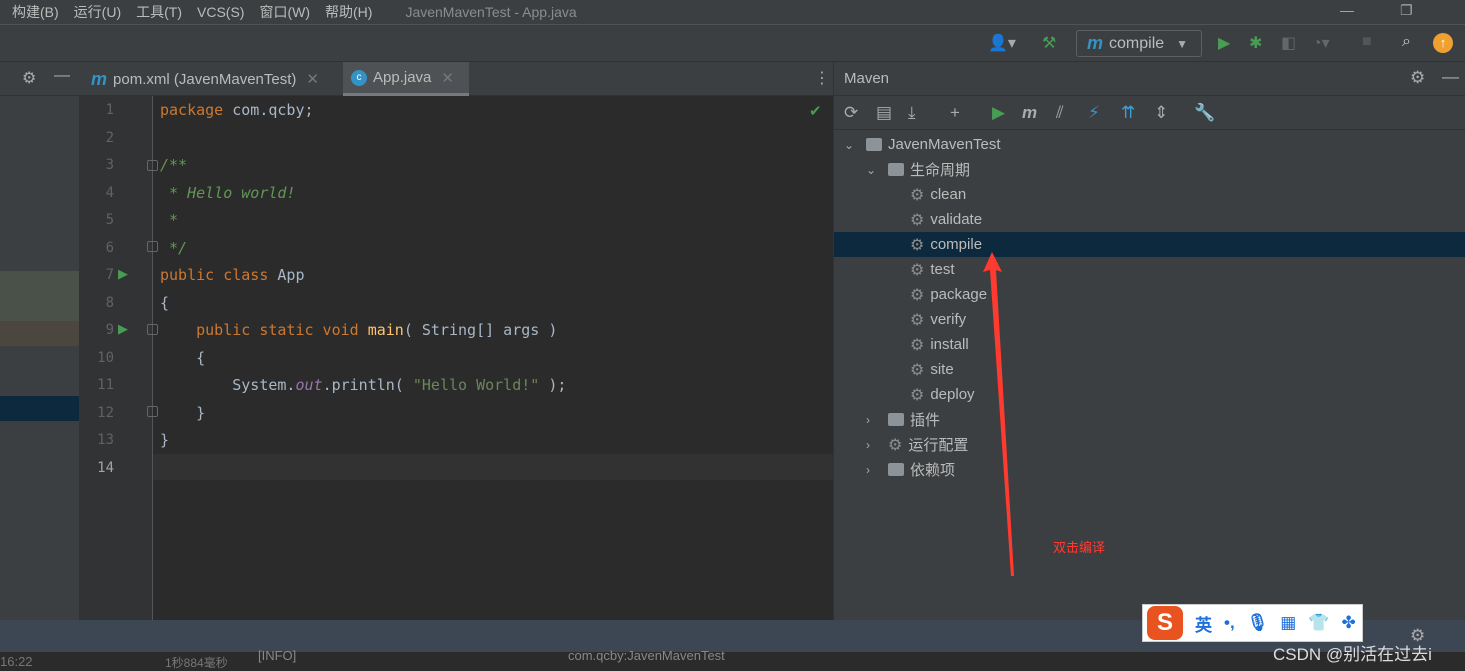 The height and width of the screenshot is (671, 1465). Describe the element at coordinates (220, 12) in the screenshot. I see `menu-vcs: VCS(S)` at that location.